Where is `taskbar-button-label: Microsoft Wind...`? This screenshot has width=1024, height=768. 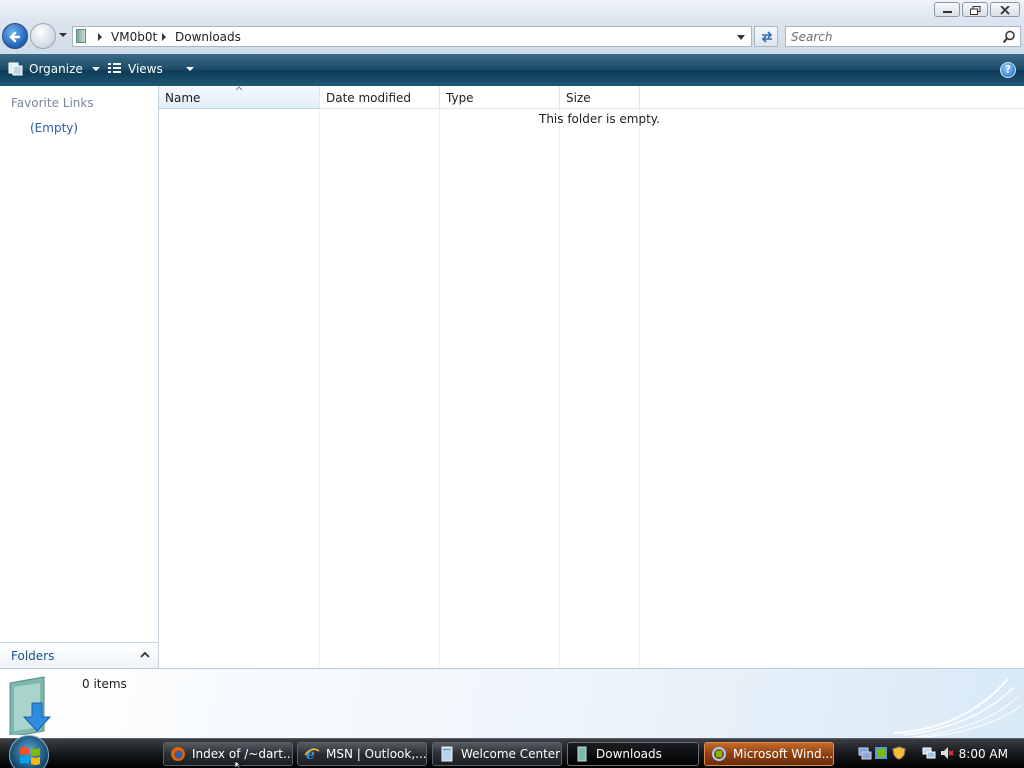 taskbar-button-label: Microsoft Wind... is located at coordinates (783, 754).